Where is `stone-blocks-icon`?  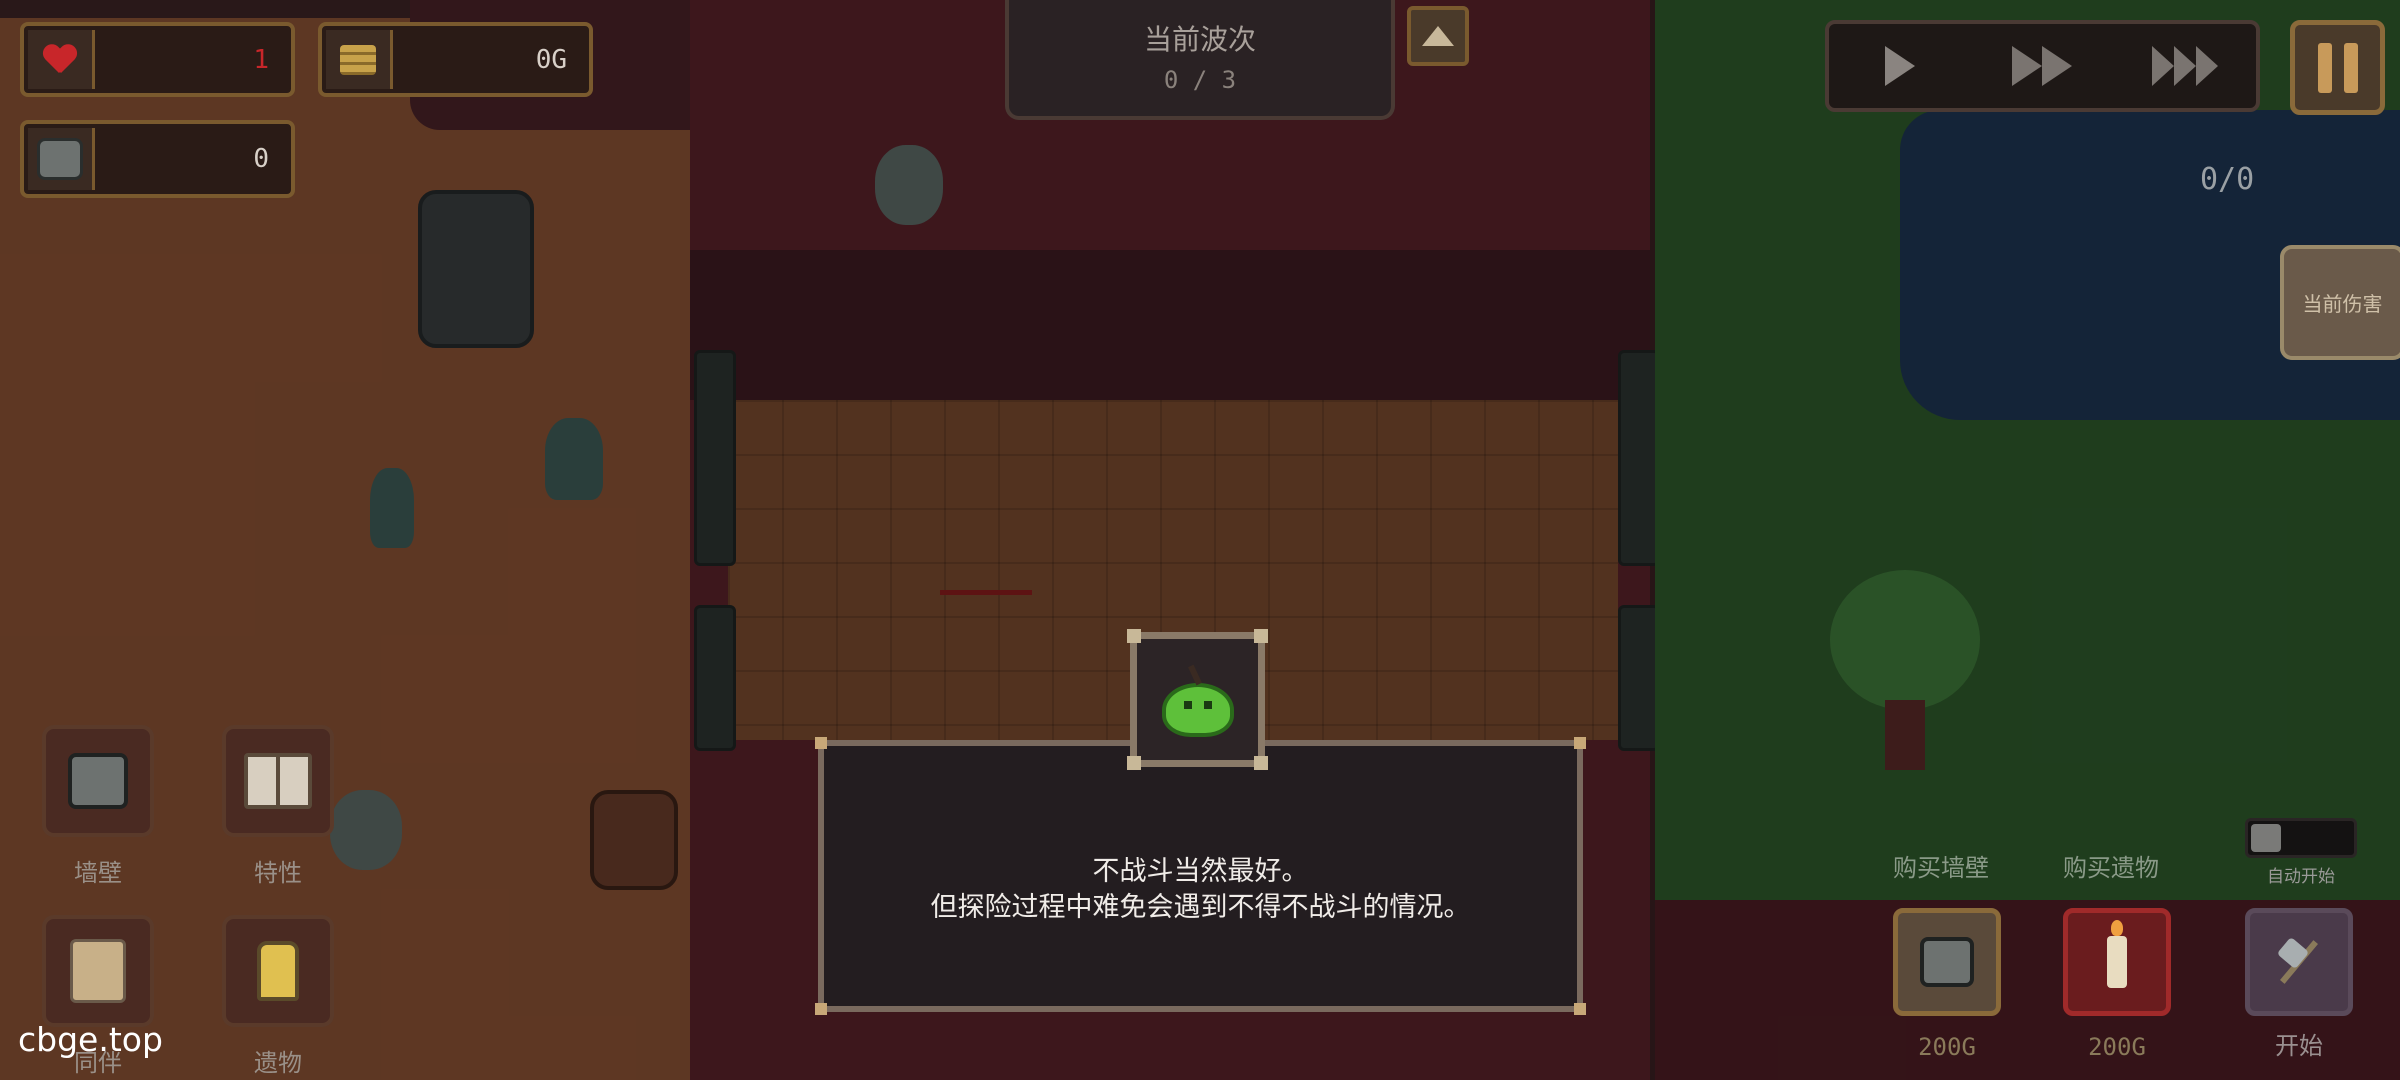 stone-blocks-icon is located at coordinates (1947, 962).